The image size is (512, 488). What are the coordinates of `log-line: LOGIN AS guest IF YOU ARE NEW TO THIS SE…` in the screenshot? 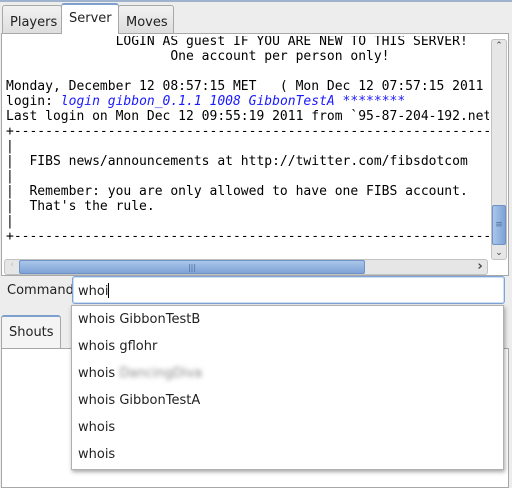 It's located at (237, 42).